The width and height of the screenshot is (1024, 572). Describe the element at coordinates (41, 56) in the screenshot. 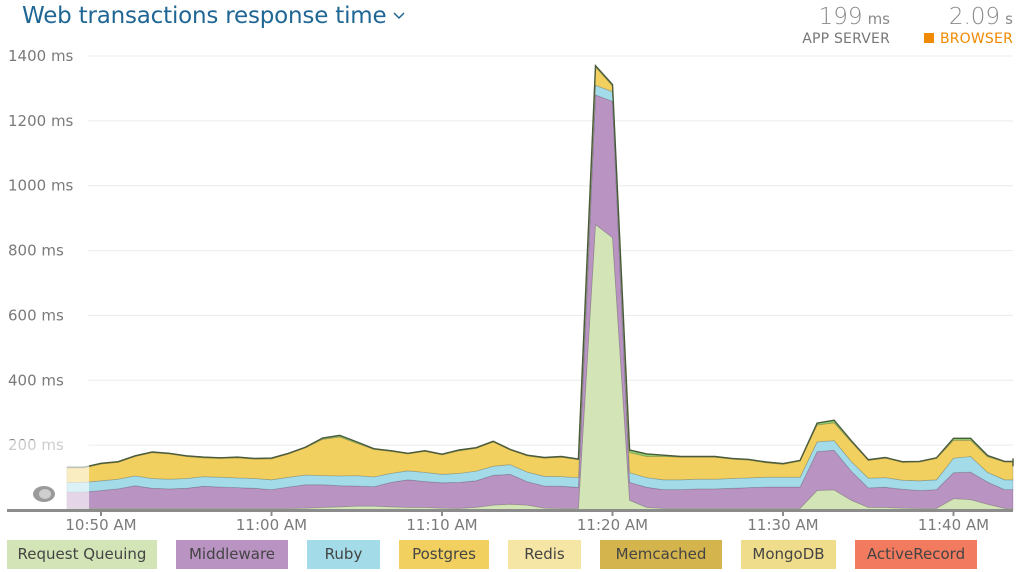

I see `y-tick-label: 1400 ms` at that location.